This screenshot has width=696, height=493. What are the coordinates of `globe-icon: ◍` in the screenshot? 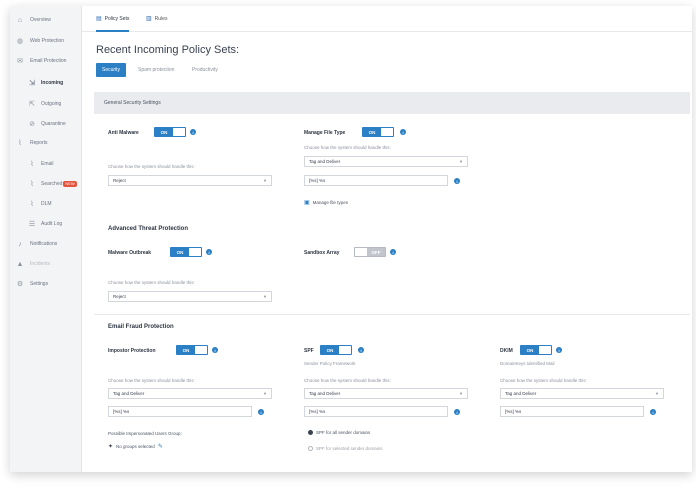 It's located at (20, 41).